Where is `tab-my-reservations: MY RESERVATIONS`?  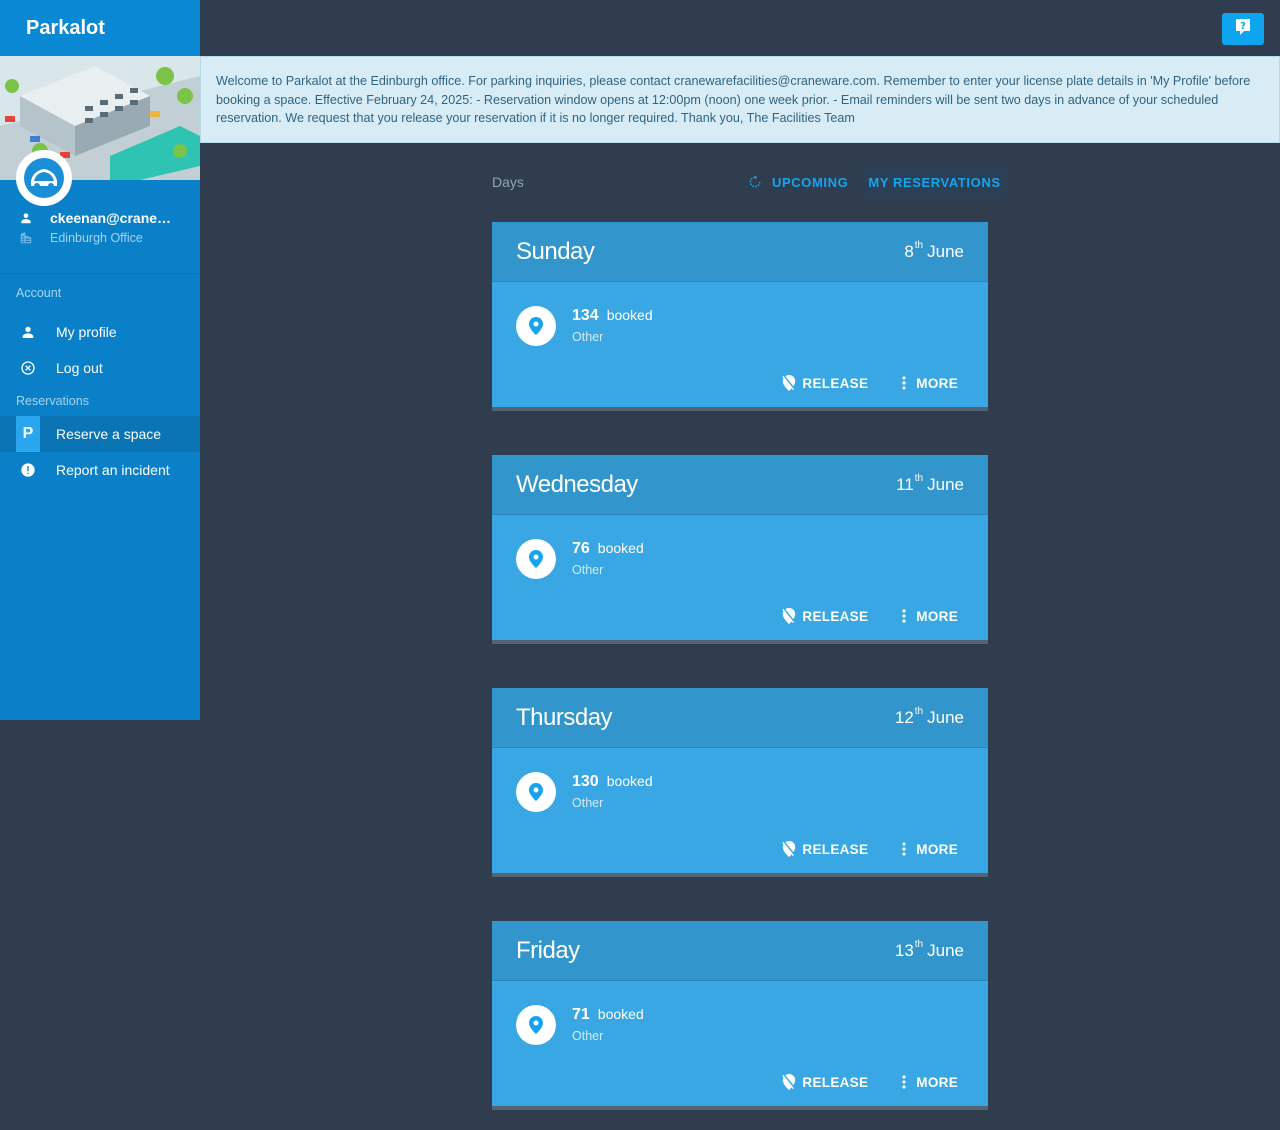
tab-my-reservations: MY RESERVATIONS is located at coordinates (934, 182).